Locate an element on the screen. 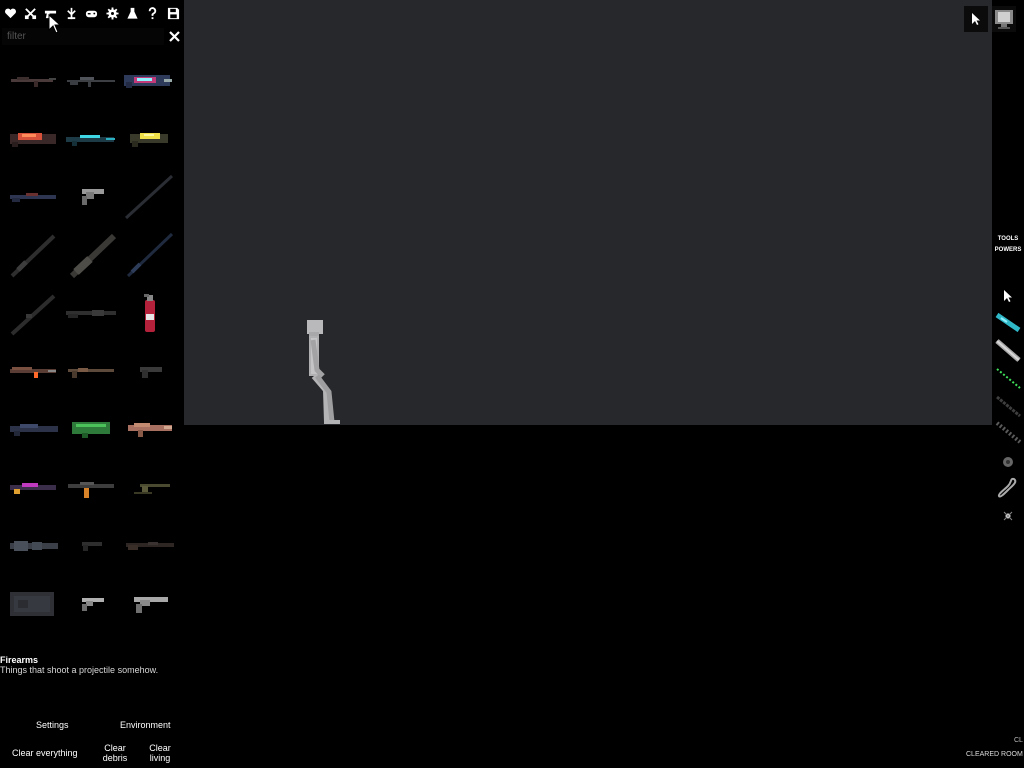 This screenshot has height=768, width=1024. small-pistol-icon is located at coordinates (92, 546).